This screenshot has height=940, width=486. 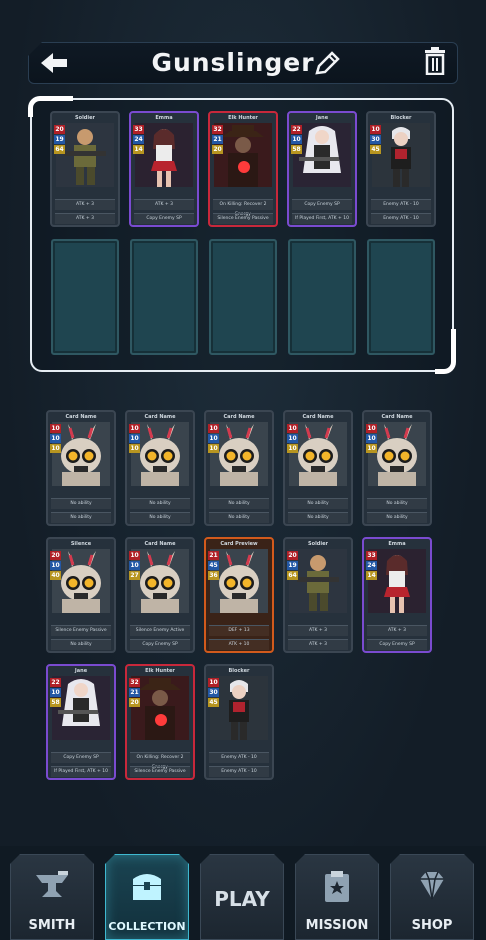 I want to click on card-name: Soldier, so click(x=318, y=544).